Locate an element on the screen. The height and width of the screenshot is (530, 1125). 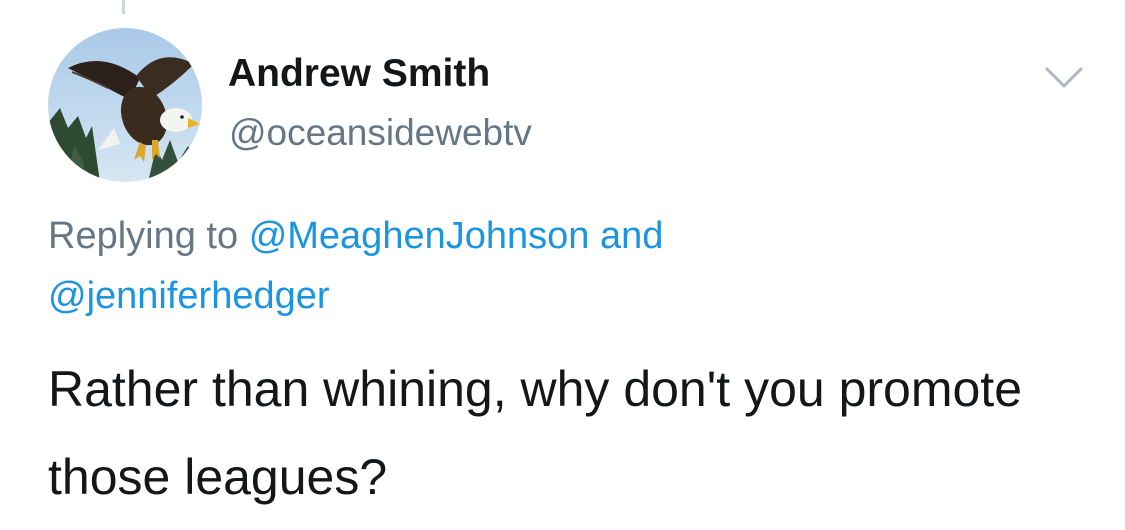
mention-link: @MeaghenJohnson is located at coordinates (419, 236).